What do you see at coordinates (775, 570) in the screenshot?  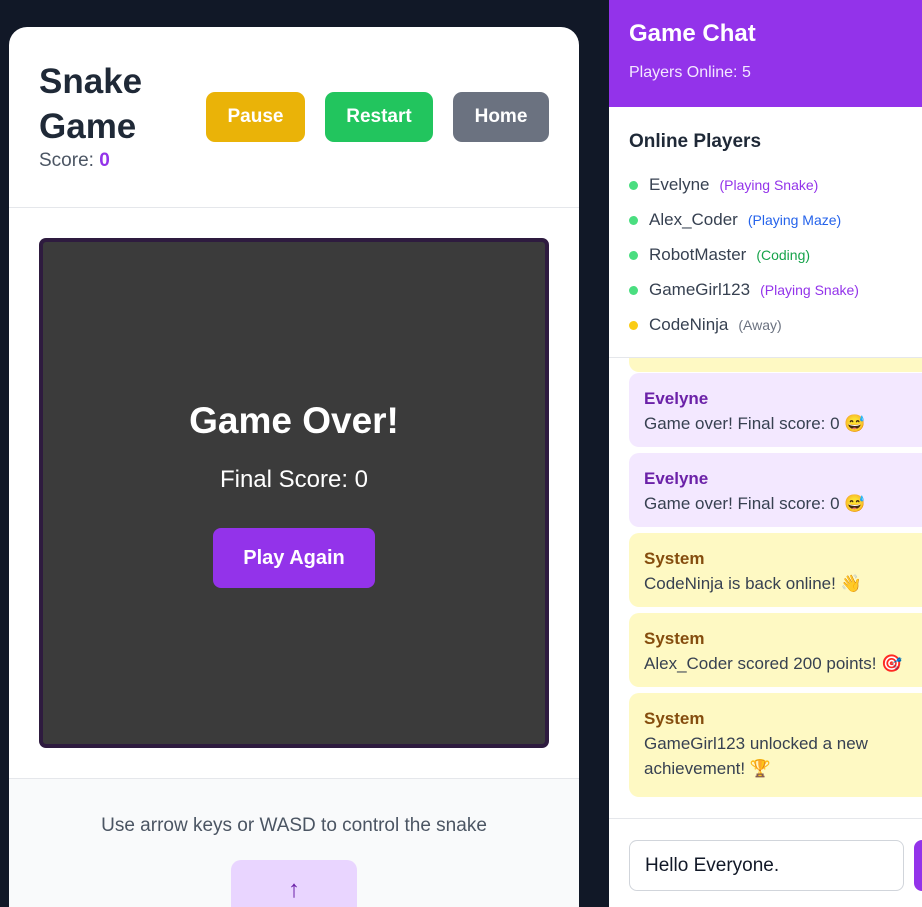 I see `chat-message: System CodeNinja is back online! 👋` at bounding box center [775, 570].